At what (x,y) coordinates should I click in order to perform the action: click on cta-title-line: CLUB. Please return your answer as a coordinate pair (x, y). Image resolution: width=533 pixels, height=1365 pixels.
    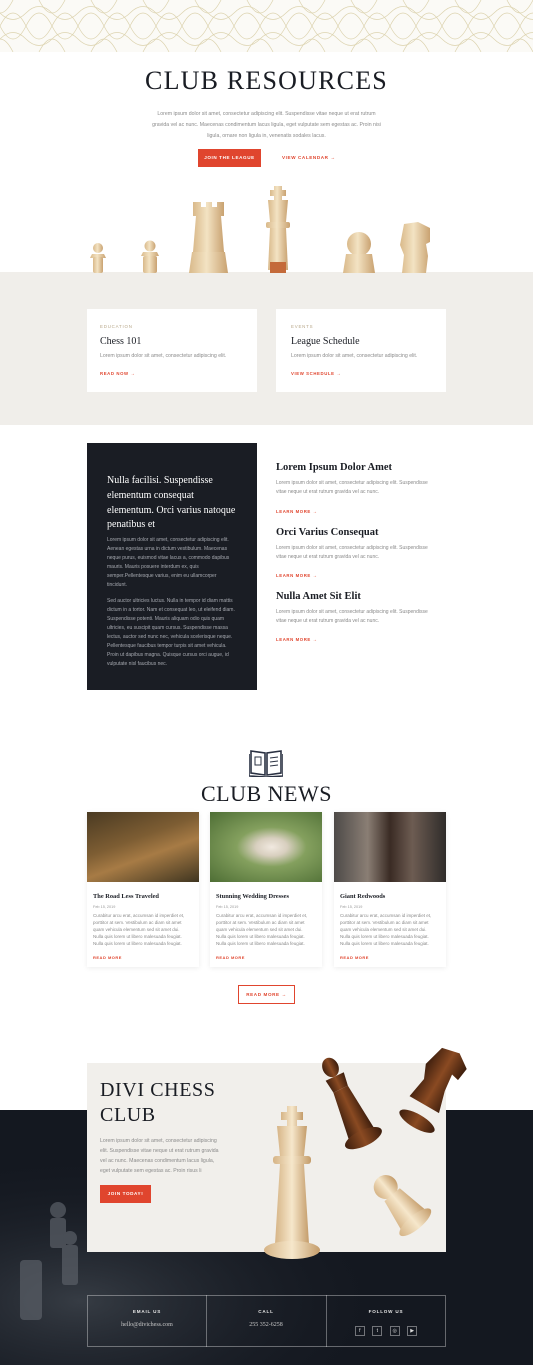
    Looking at the image, I should click on (128, 1115).